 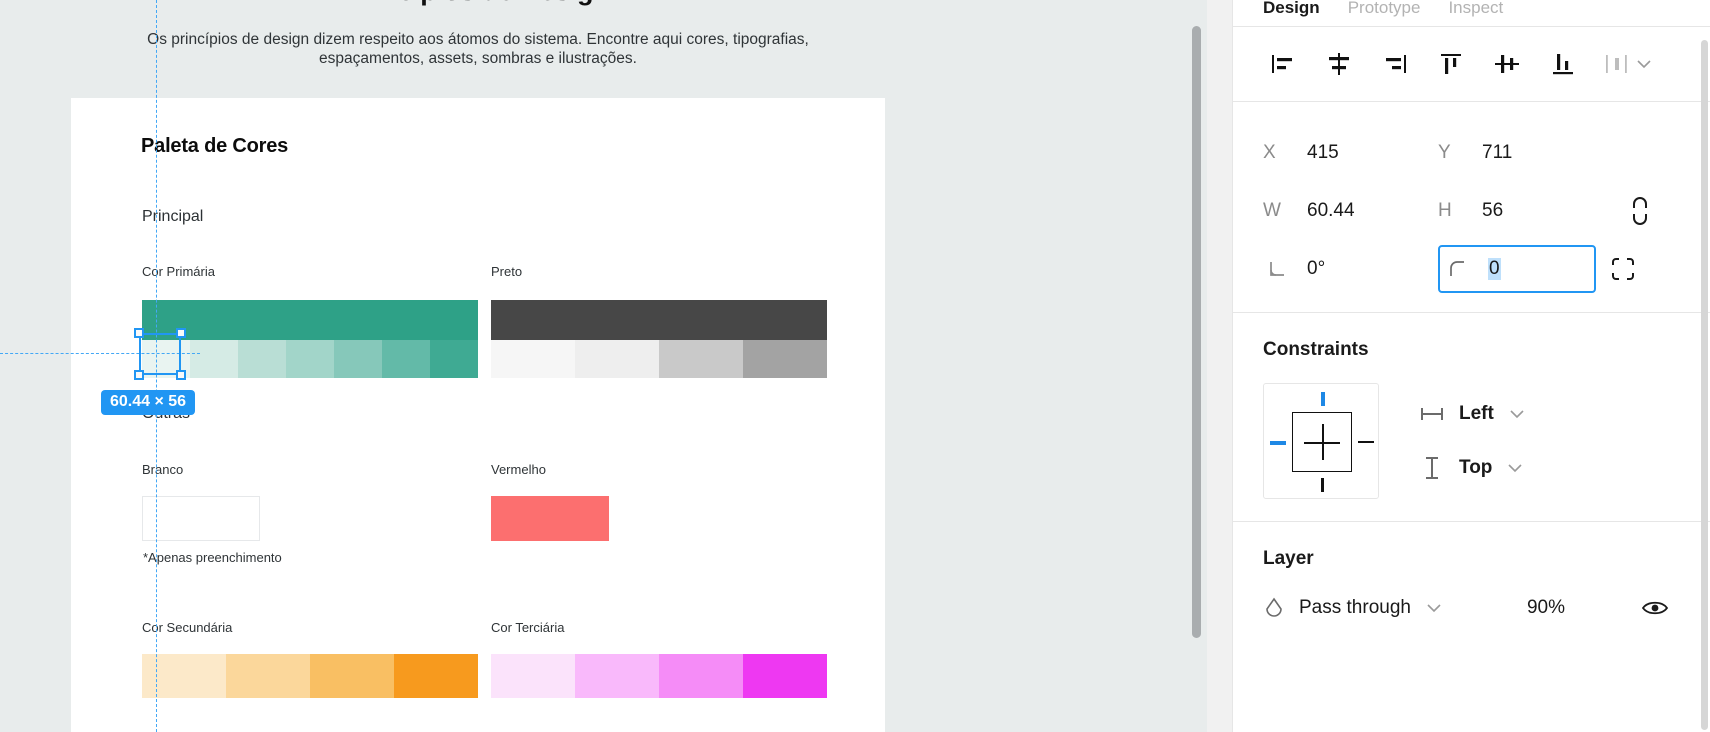 I want to click on group-label-principal: Principal, so click(x=173, y=216).